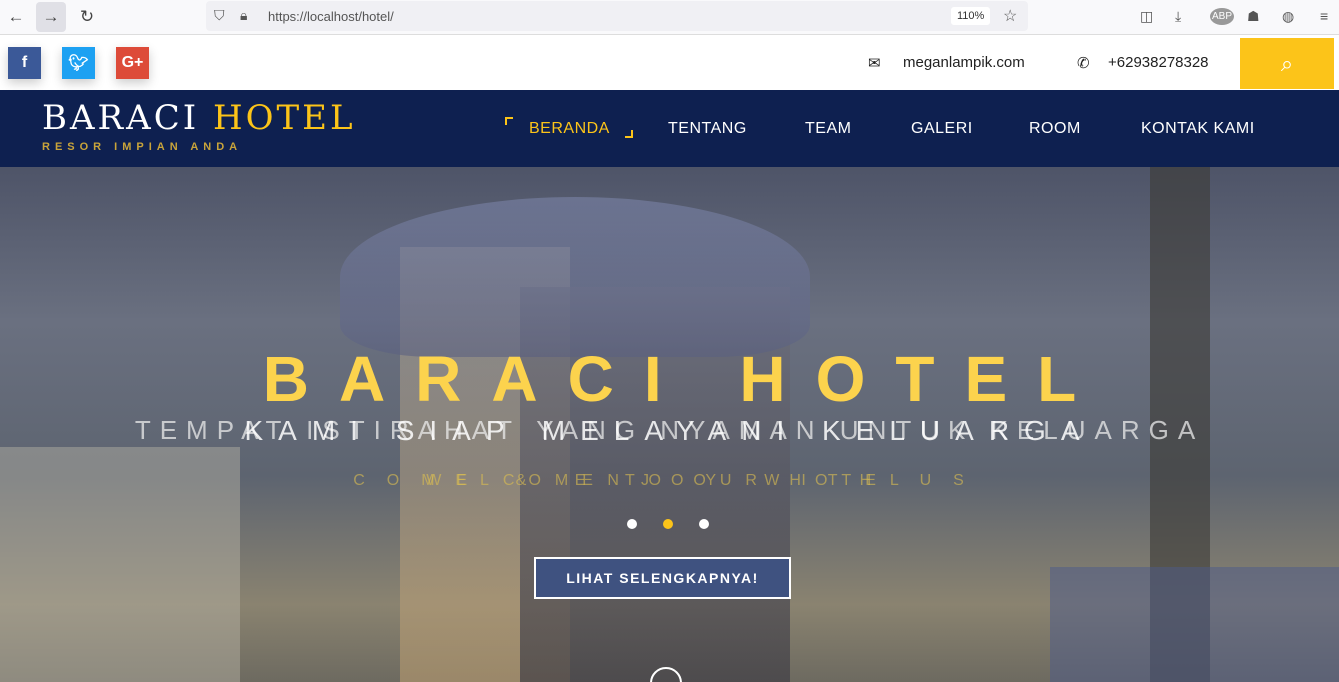  I want to click on nav-tentang: TENTANG, so click(707, 129).